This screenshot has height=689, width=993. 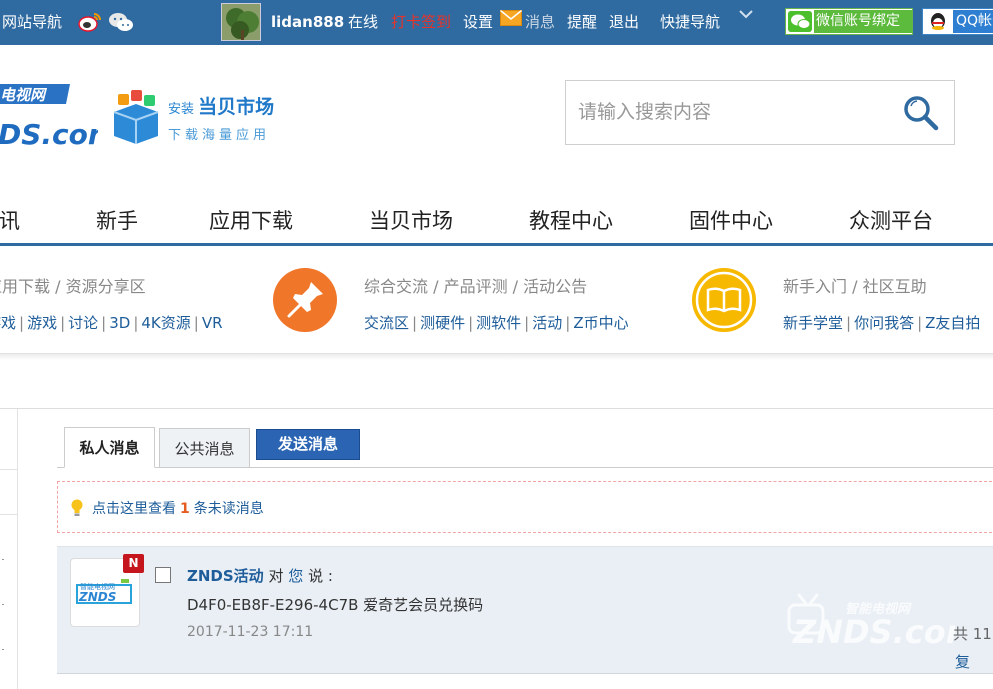 What do you see at coordinates (863, 21) in the screenshot?
I see `wechat-bind-label: 微信账号绑定` at bounding box center [863, 21].